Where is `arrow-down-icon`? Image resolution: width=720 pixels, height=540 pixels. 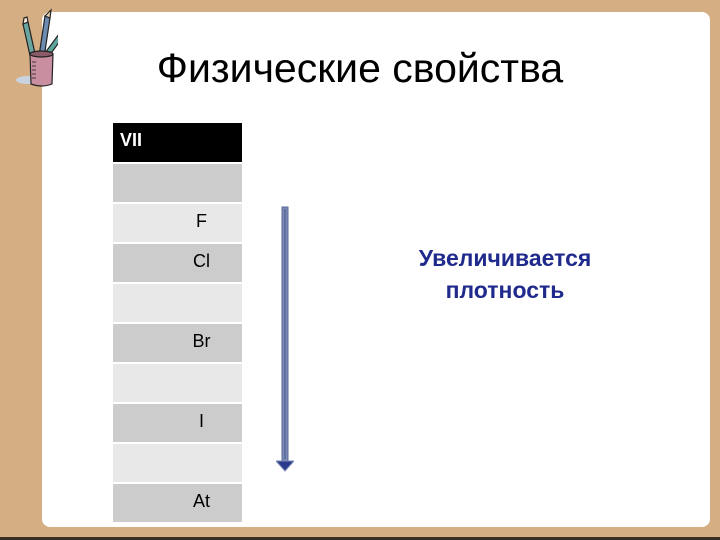 arrow-down-icon is located at coordinates (285, 339).